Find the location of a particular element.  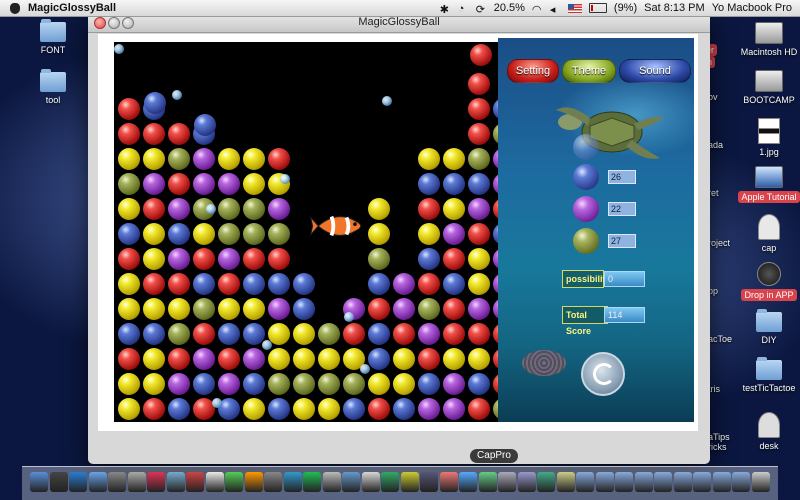

zoom-button is located at coordinates (128, 23).